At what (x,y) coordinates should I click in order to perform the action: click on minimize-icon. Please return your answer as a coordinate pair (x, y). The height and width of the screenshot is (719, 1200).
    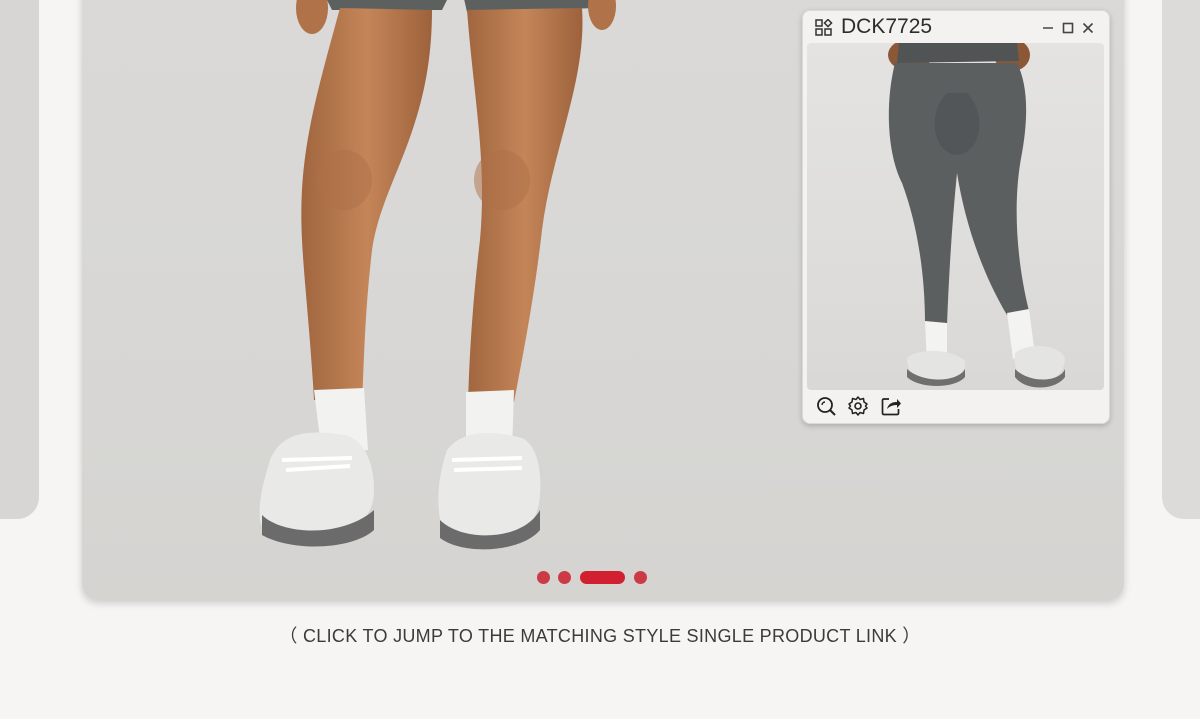
    Looking at the image, I should click on (1048, 28).